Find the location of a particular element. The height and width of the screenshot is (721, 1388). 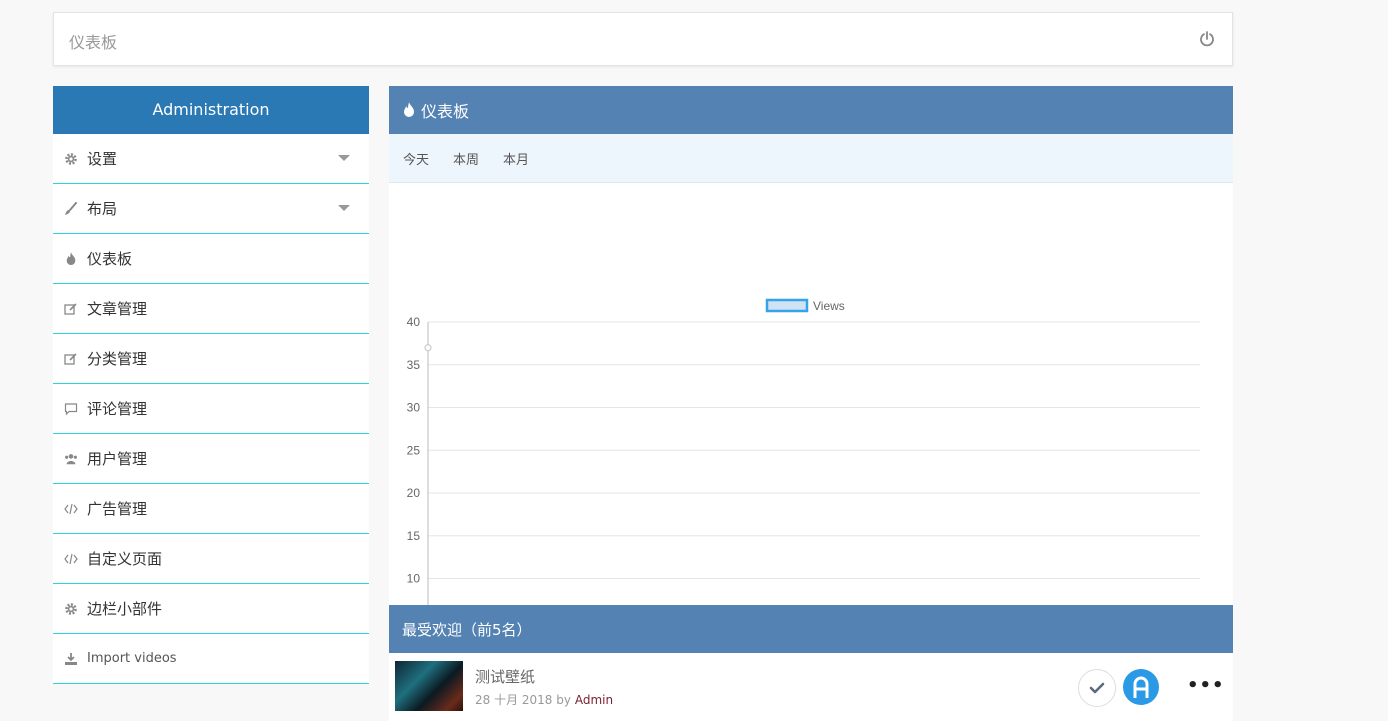

sidebar-item-label: 设置 is located at coordinates (102, 159).